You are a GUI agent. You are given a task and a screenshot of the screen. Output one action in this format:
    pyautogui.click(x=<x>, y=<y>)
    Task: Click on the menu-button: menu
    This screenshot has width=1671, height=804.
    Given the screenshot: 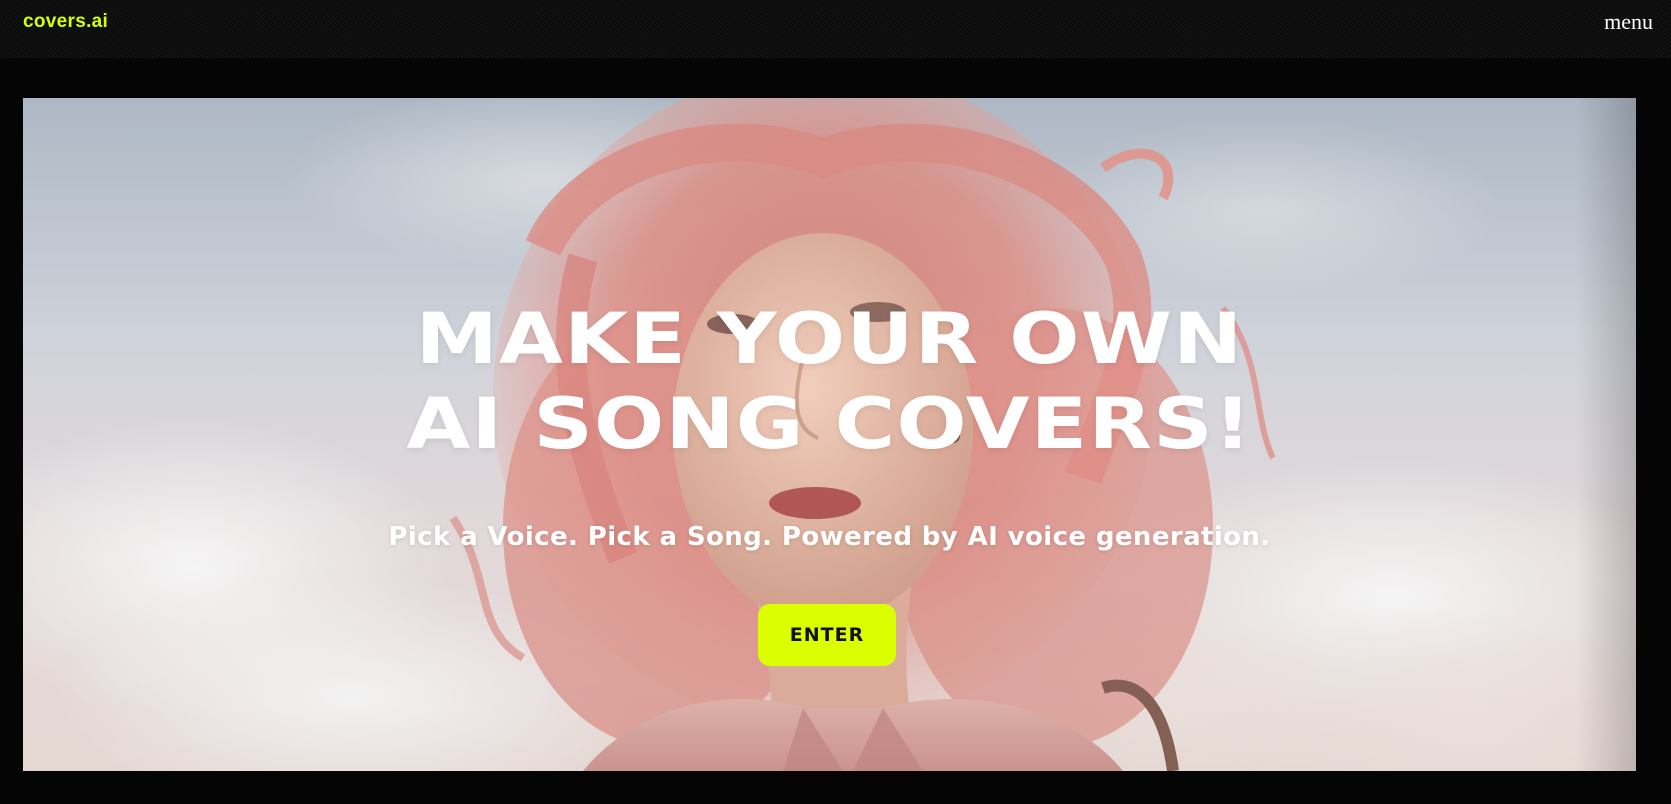 What is the action you would take?
    pyautogui.click(x=1628, y=22)
    